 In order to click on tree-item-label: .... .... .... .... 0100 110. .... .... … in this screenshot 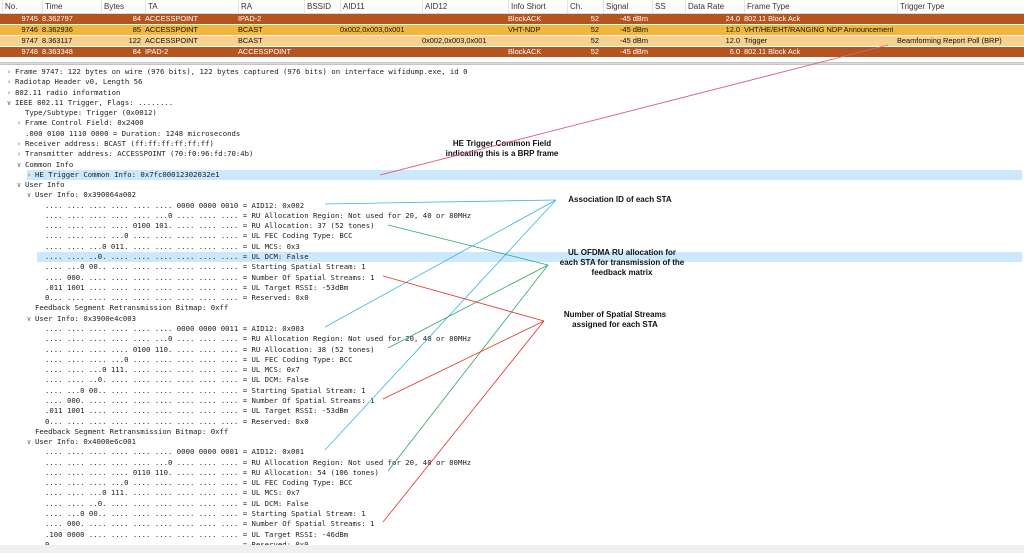, I will do `click(210, 349)`.